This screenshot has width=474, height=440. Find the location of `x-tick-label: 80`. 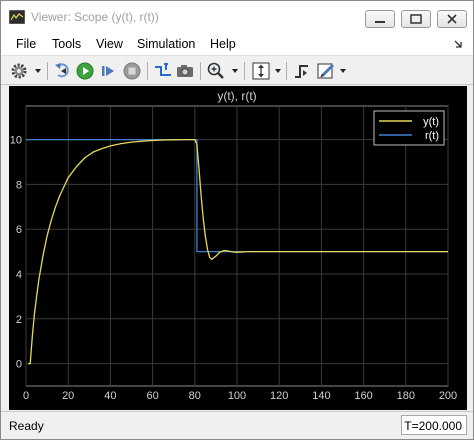

x-tick-label: 80 is located at coordinates (195, 396).